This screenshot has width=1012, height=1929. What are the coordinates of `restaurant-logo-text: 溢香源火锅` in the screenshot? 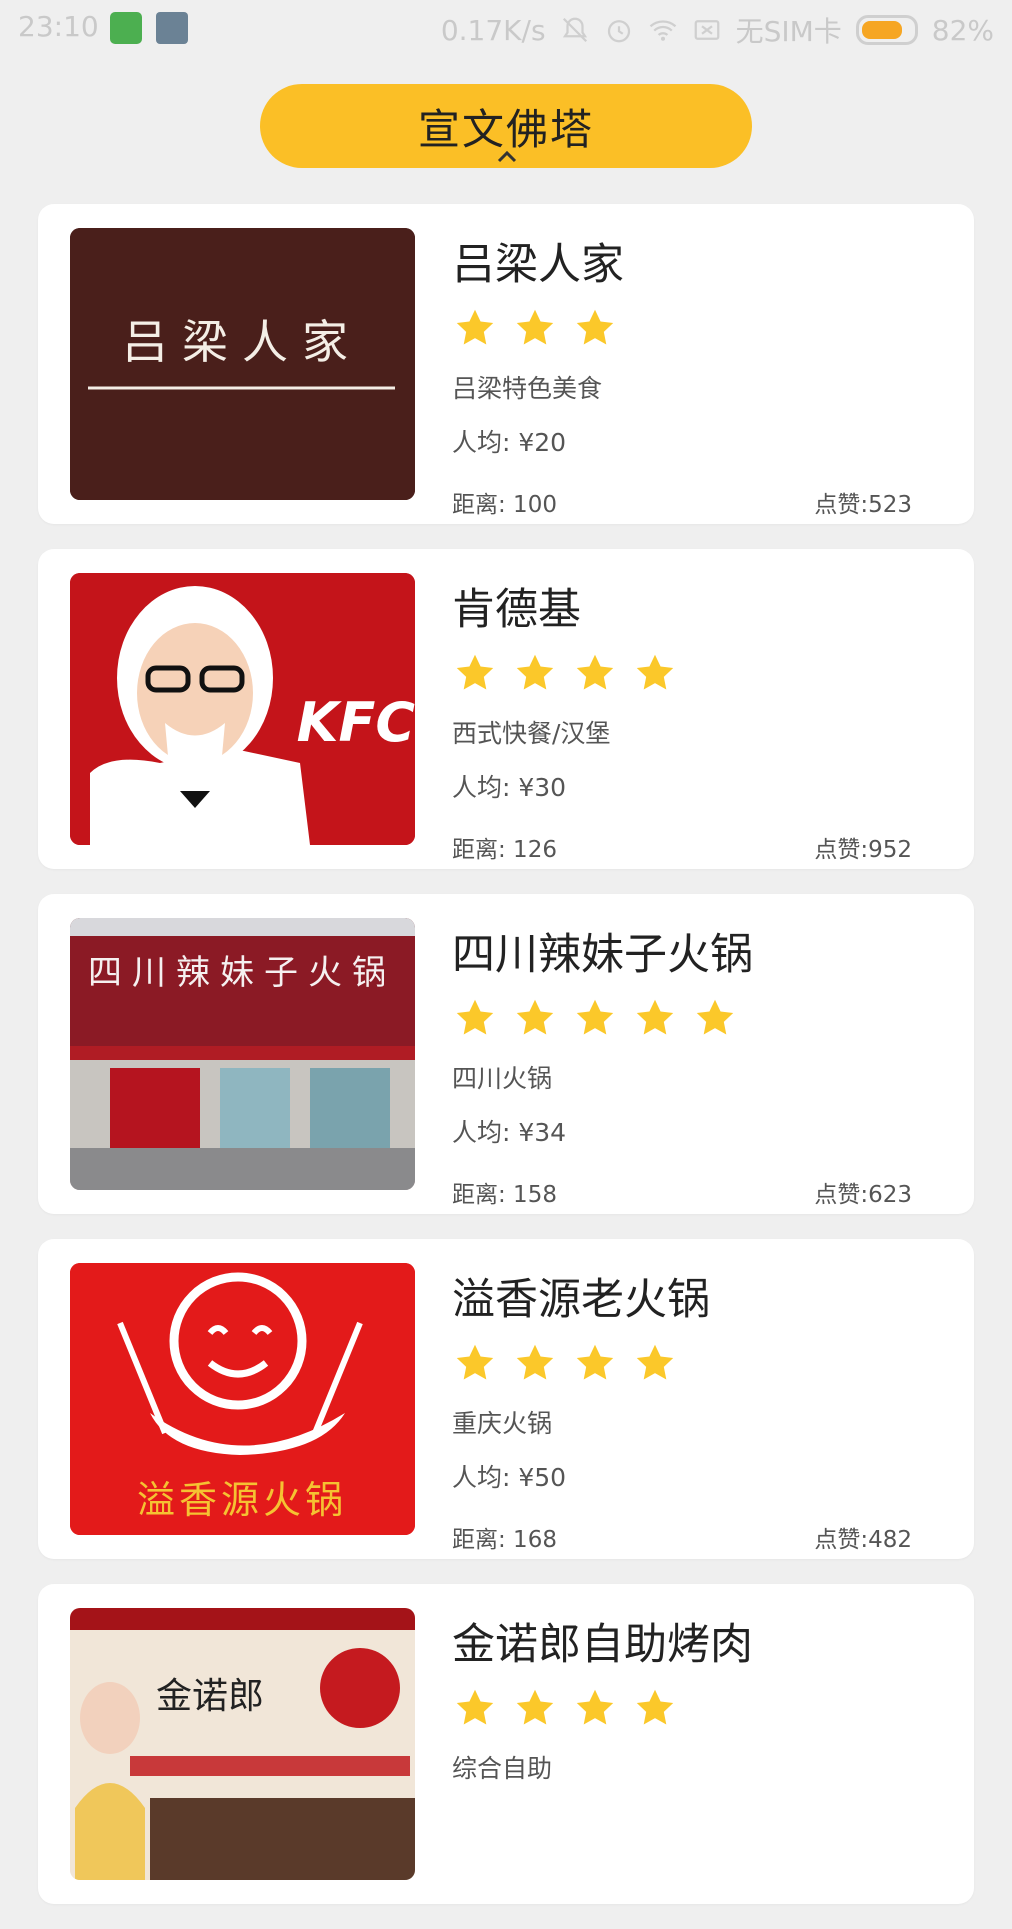 It's located at (242, 1500).